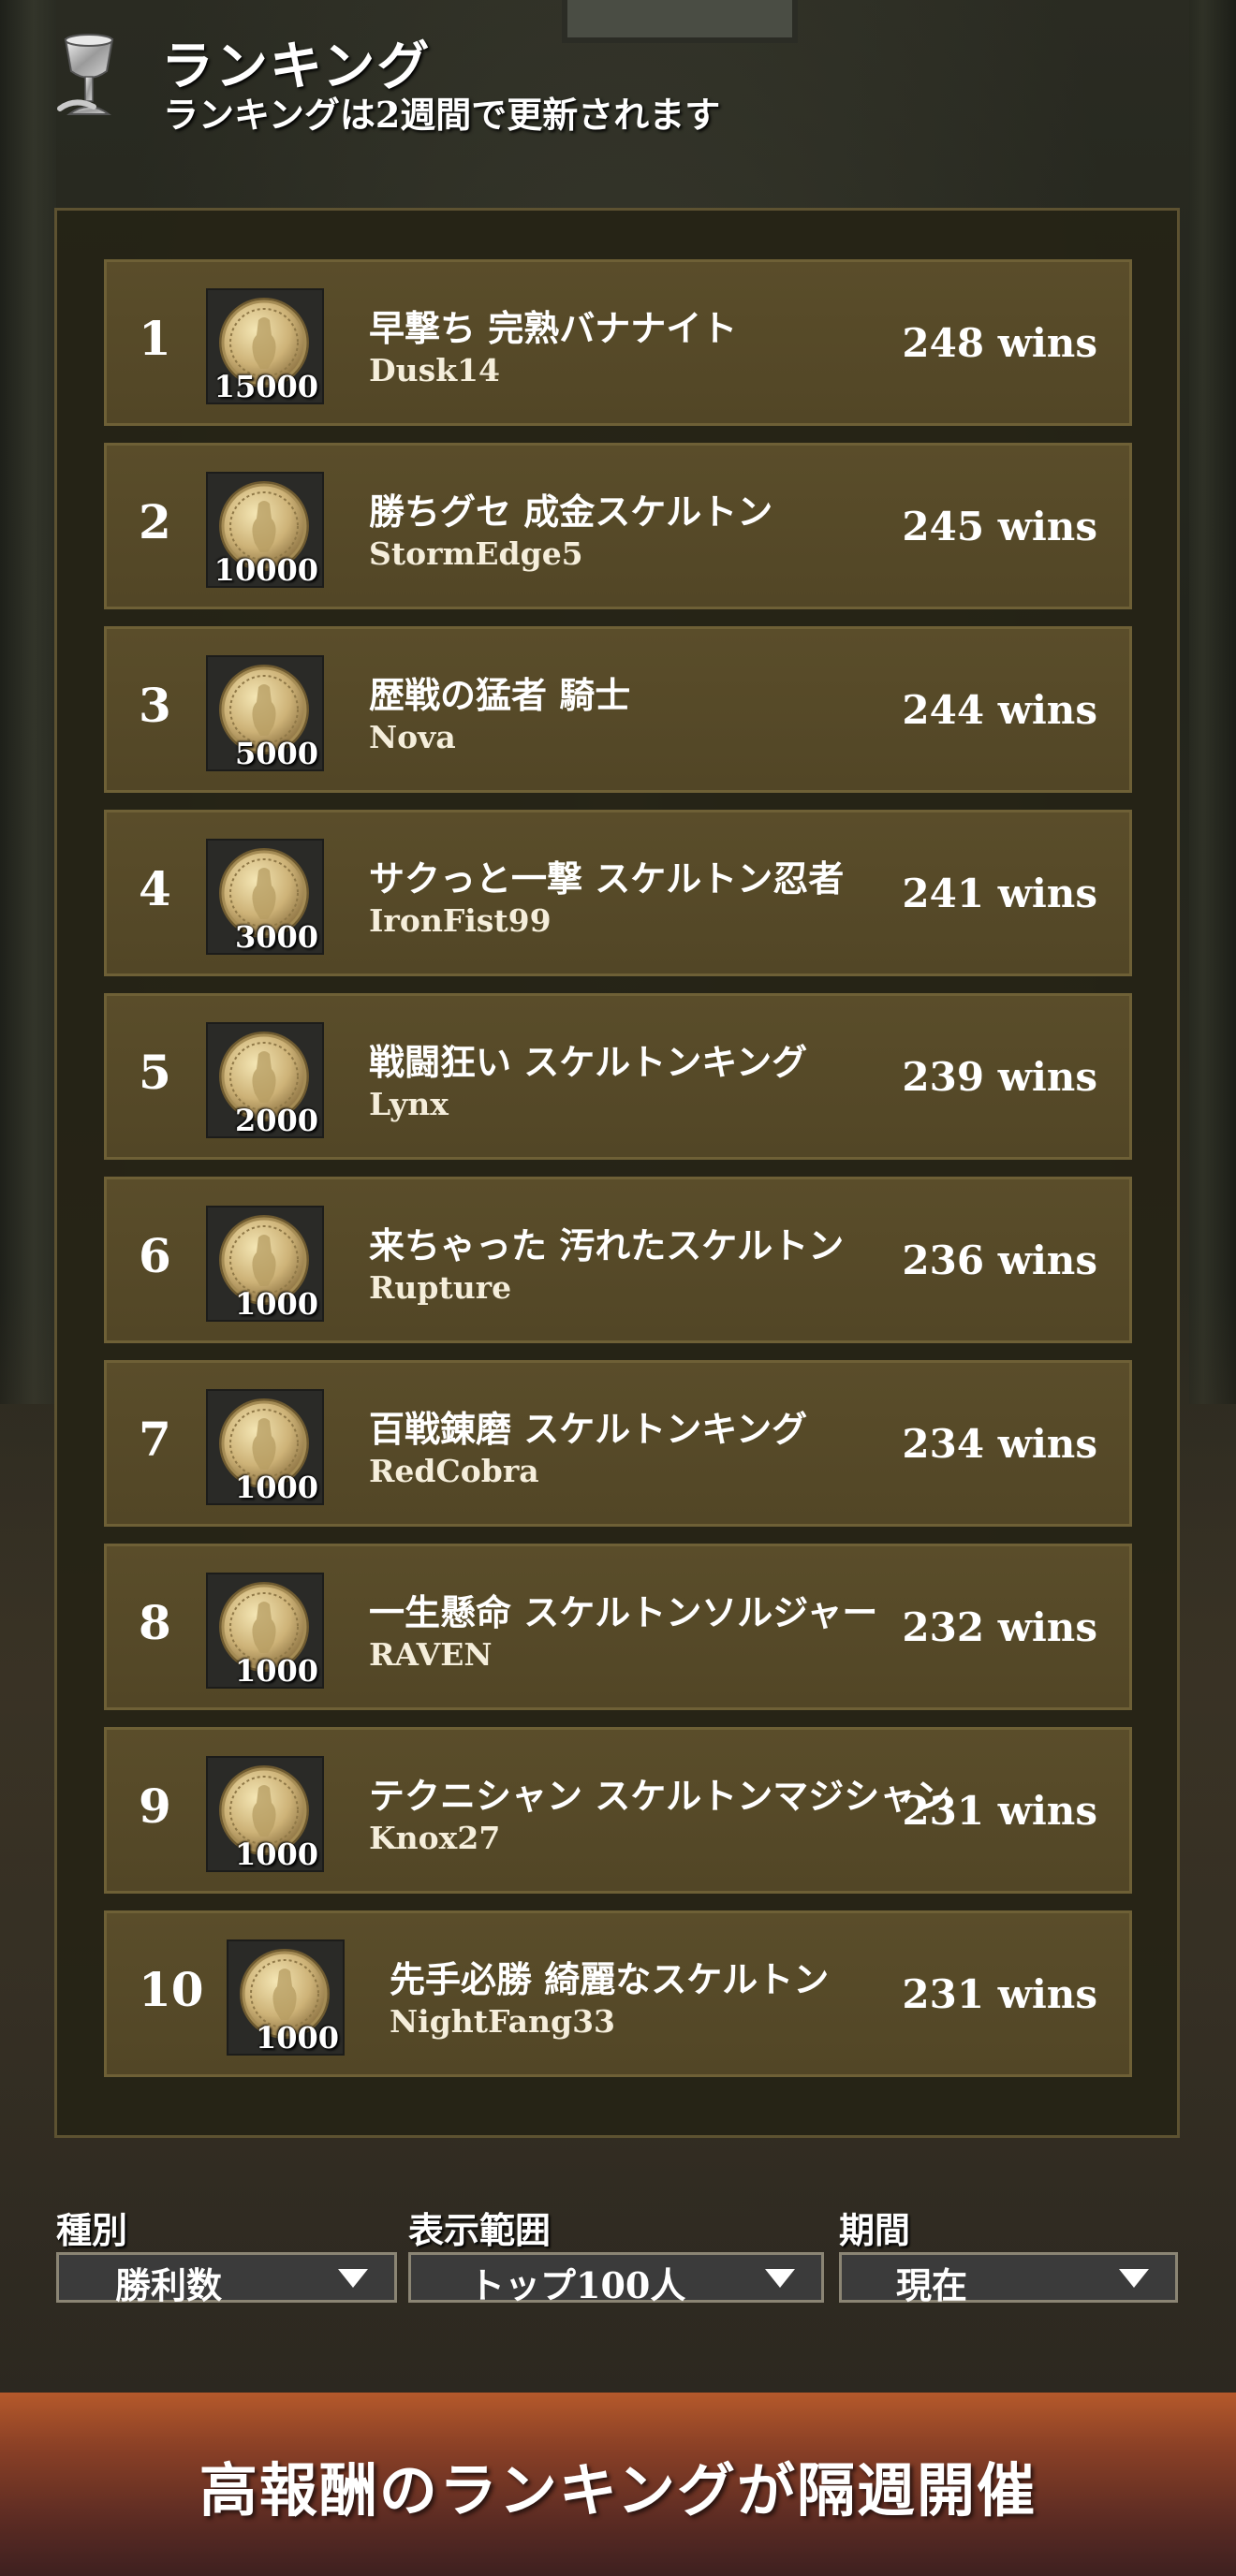 The width and height of the screenshot is (1236, 2576). Describe the element at coordinates (623, 1612) in the screenshot. I see `player-title: 一生懸命 スケルトンソルジャー` at that location.